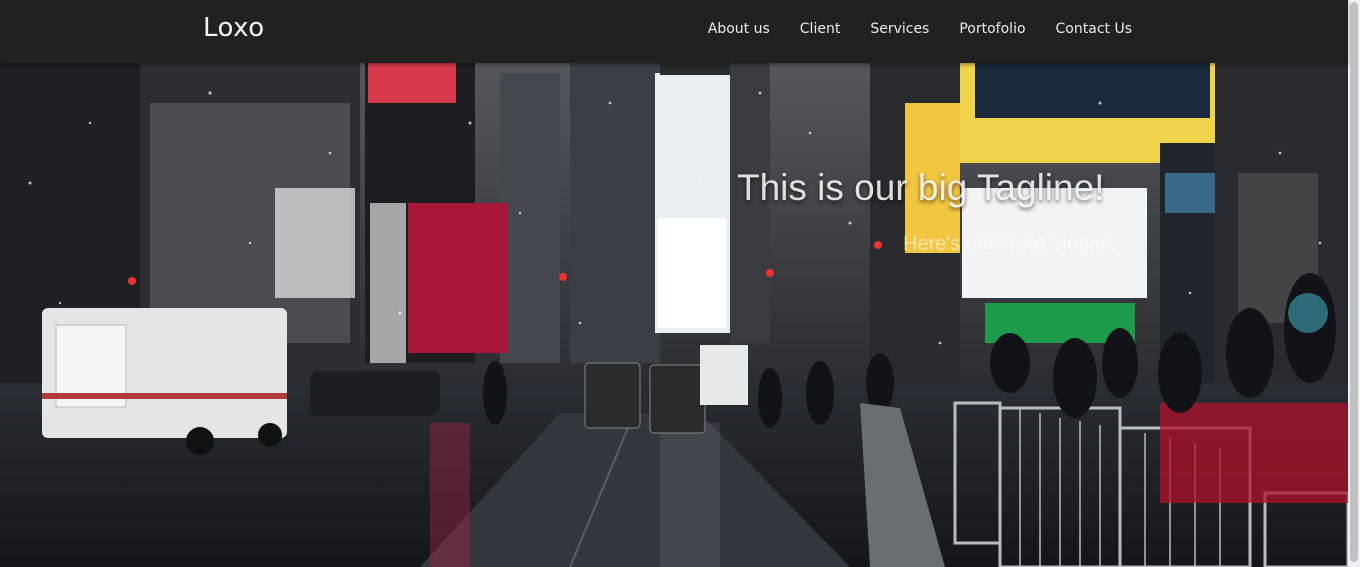 The image size is (1360, 567). I want to click on nav-link-portfolio: Portofolio, so click(992, 29).